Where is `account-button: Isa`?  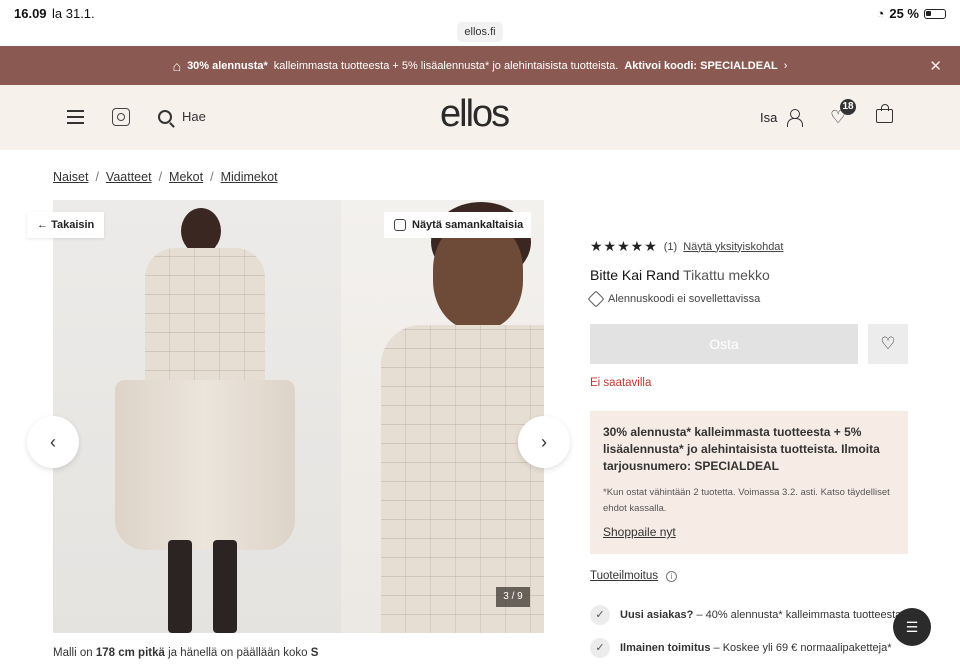 account-button: Isa is located at coordinates (782, 118).